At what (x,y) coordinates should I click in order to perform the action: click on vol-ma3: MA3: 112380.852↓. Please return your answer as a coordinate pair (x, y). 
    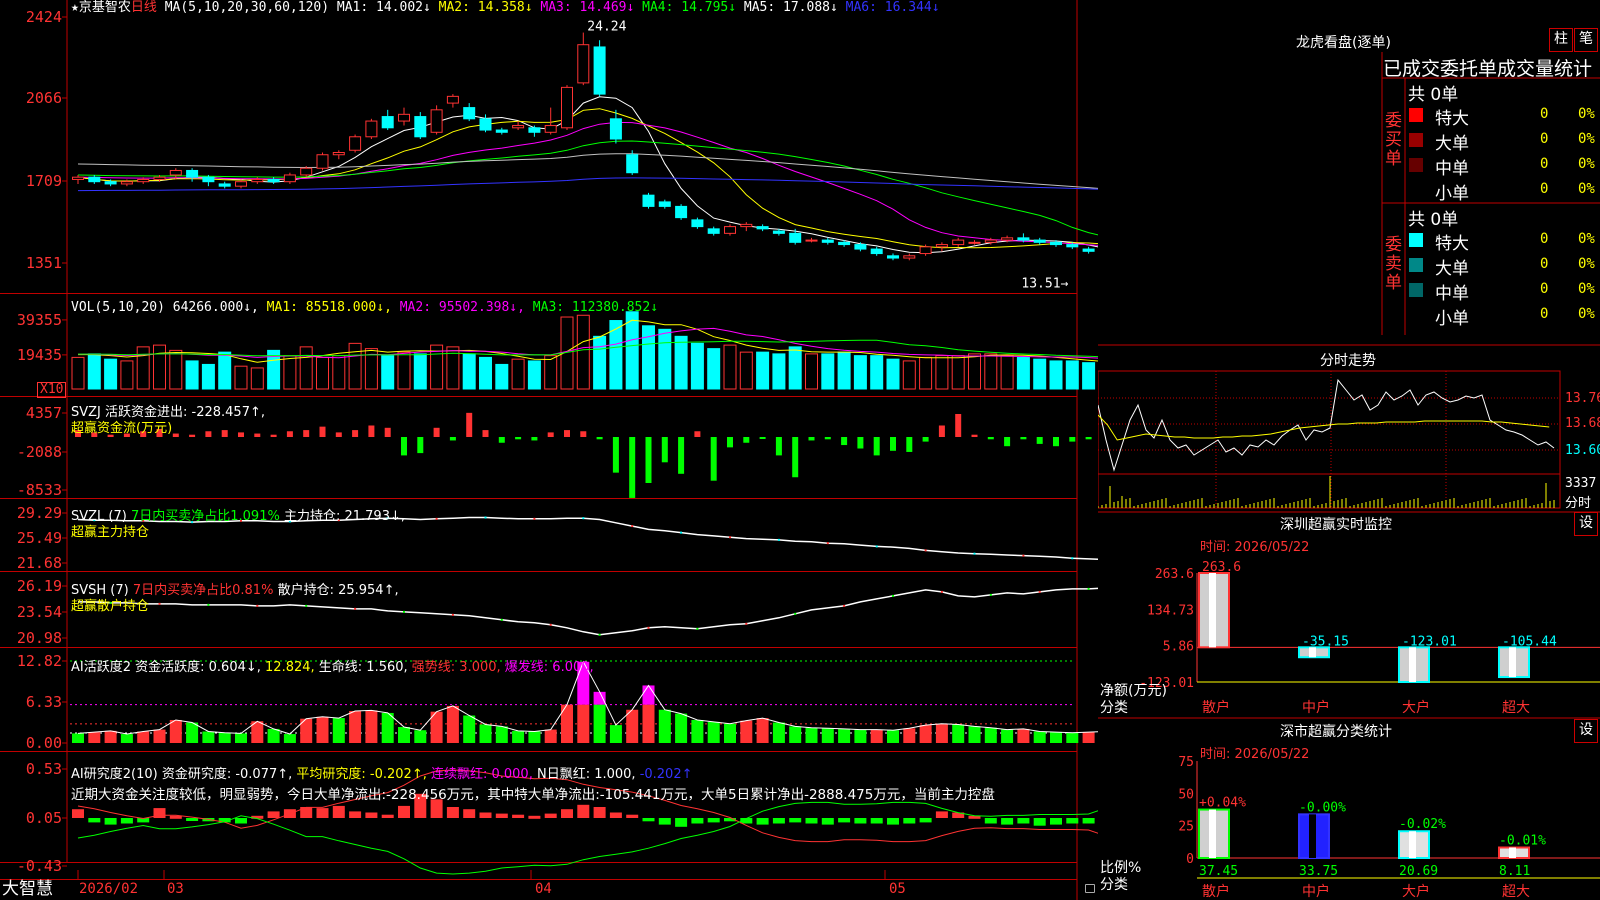
    Looking at the image, I should click on (595, 307).